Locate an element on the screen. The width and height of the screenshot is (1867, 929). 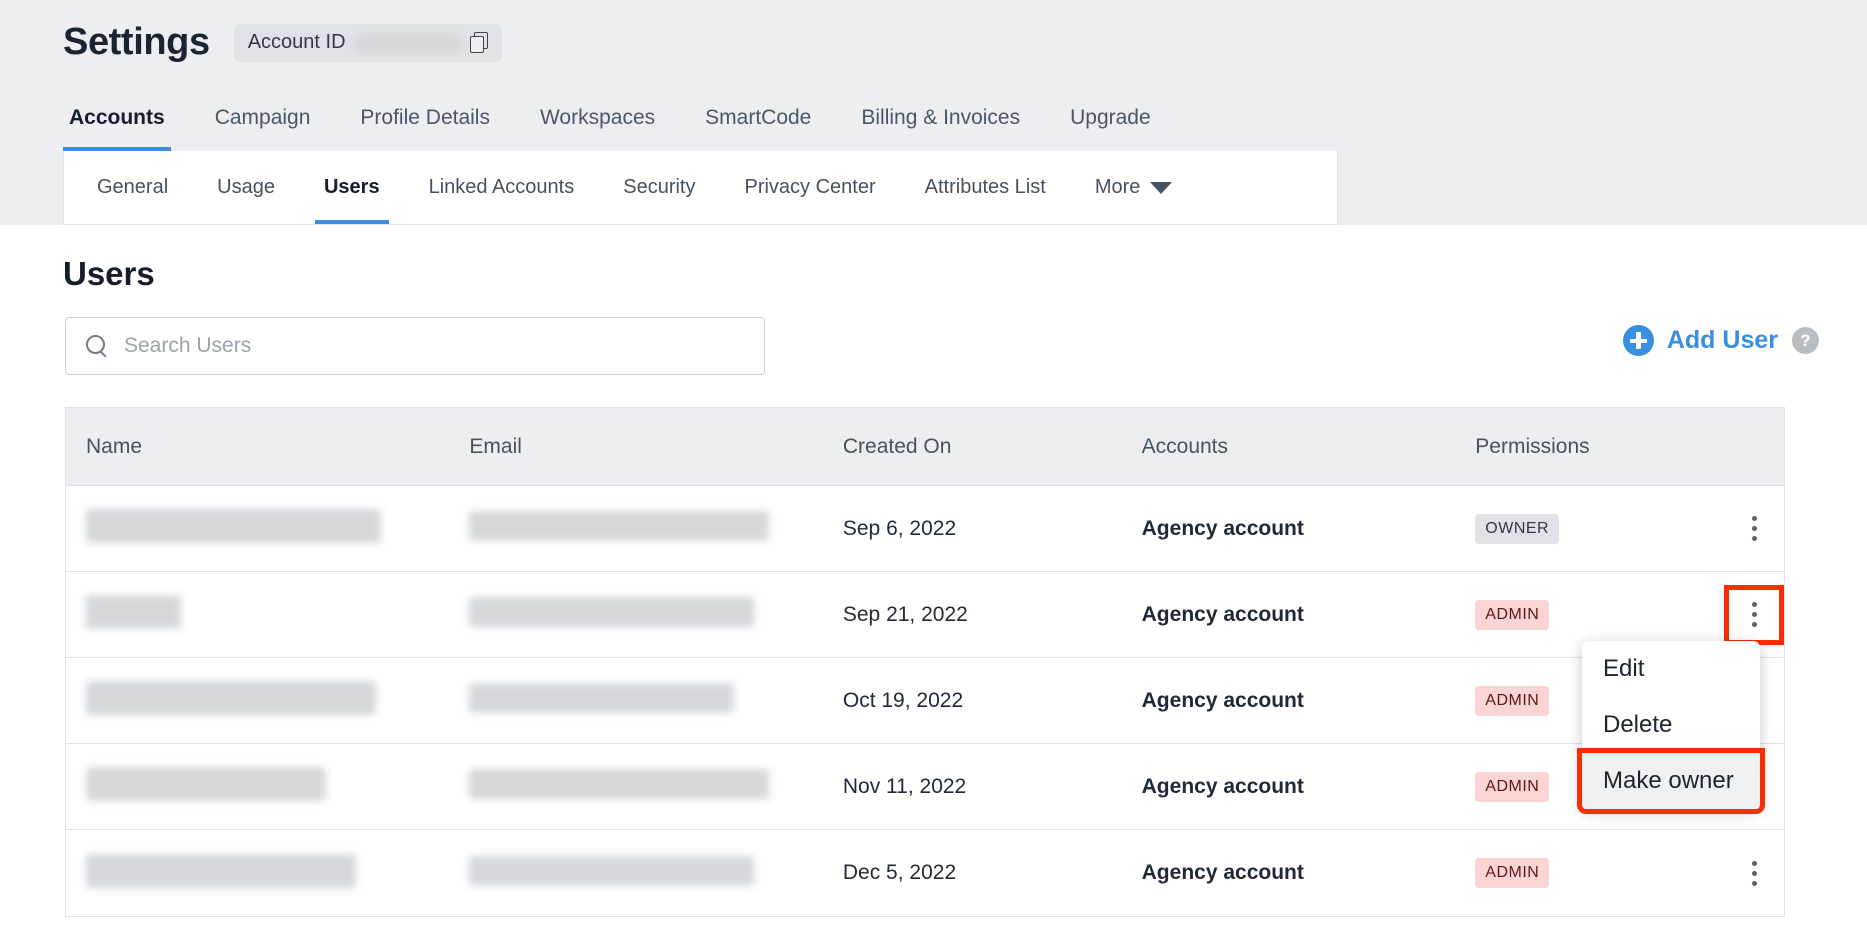
subtab-general: General is located at coordinates (132, 187).